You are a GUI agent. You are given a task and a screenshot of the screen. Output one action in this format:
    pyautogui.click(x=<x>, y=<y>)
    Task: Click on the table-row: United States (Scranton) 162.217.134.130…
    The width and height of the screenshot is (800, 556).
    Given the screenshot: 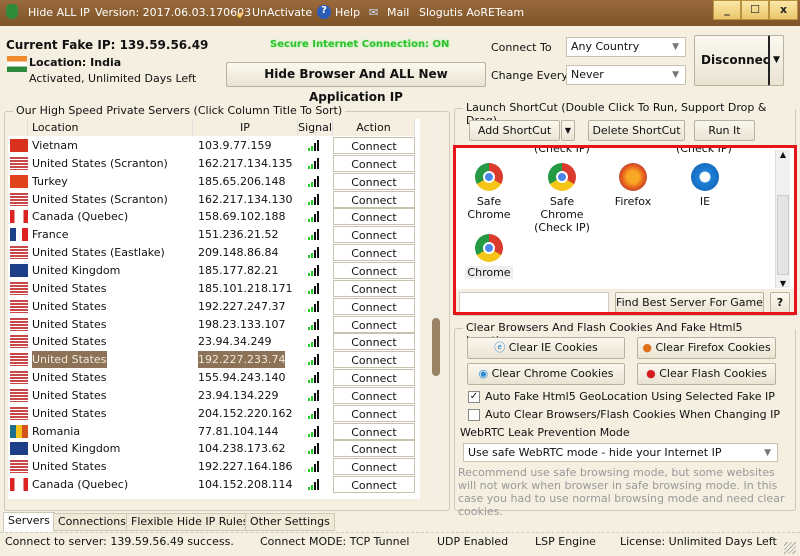 What is the action you would take?
    pyautogui.click(x=214, y=199)
    